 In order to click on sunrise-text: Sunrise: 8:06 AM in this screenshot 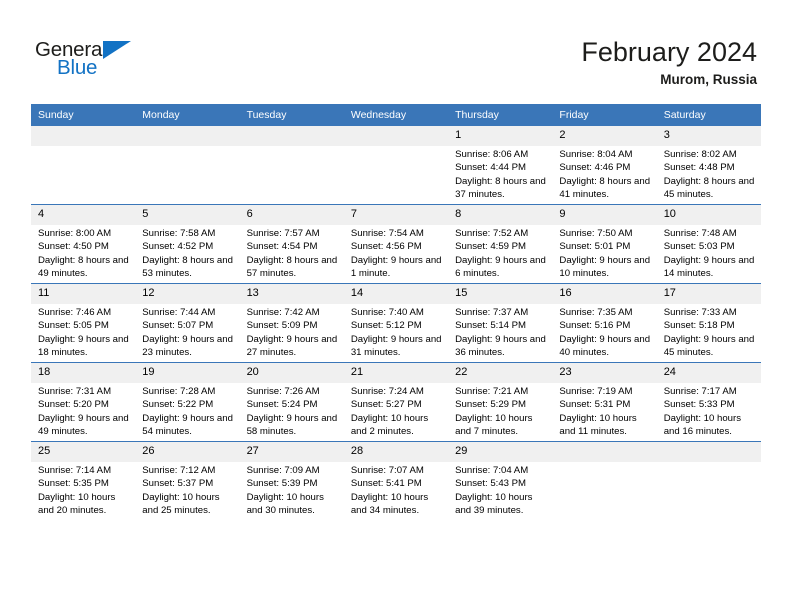, I will do `click(492, 154)`.